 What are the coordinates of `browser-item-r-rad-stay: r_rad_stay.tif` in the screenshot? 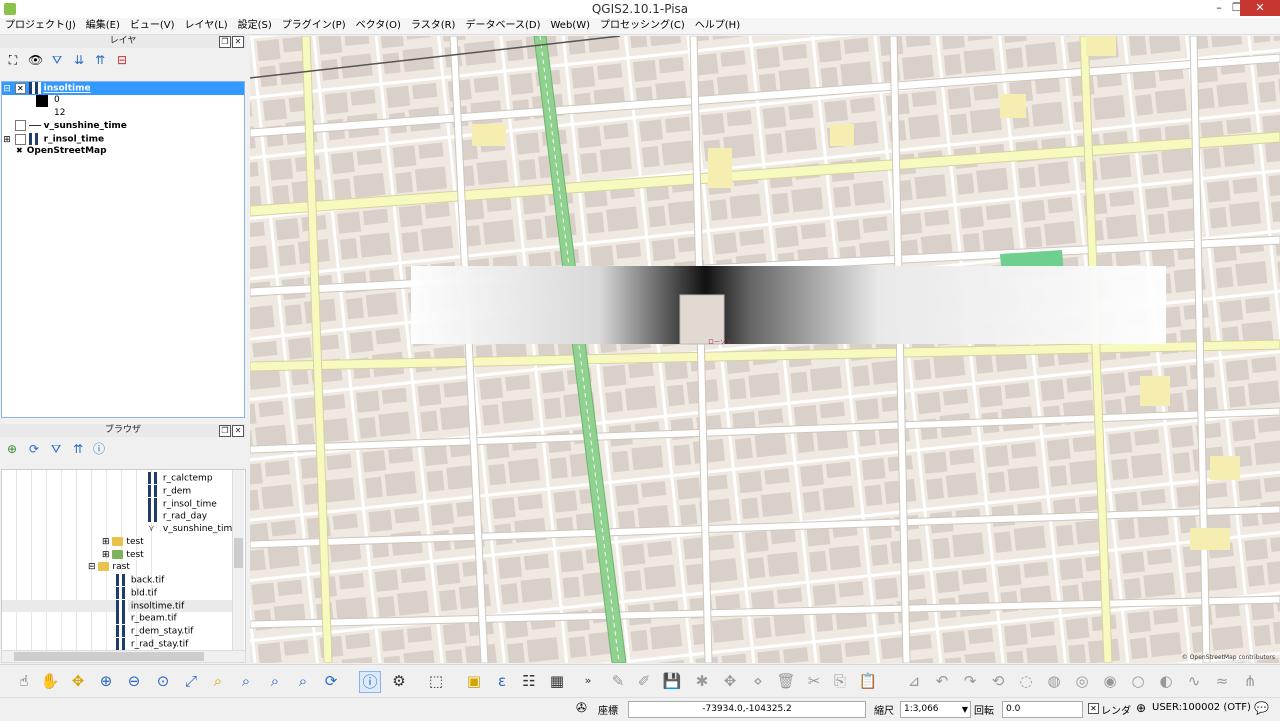 It's located at (152, 644).